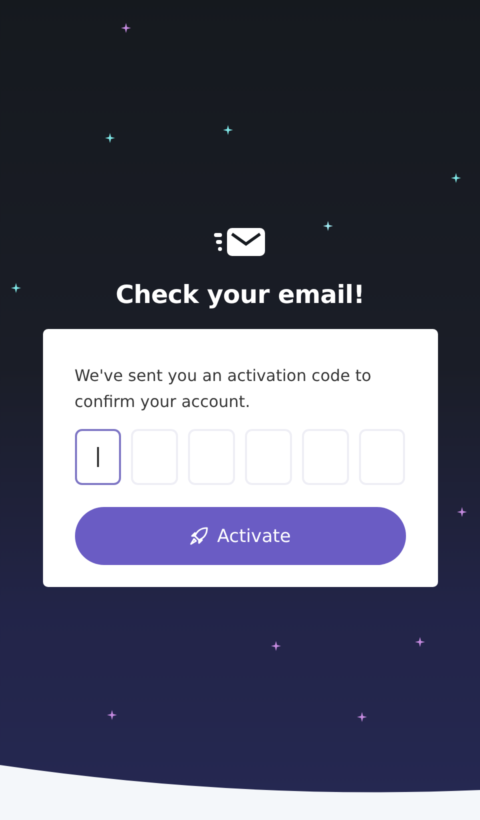 The image size is (480, 820). What do you see at coordinates (240, 536) in the screenshot?
I see `activate-button: Activate` at bounding box center [240, 536].